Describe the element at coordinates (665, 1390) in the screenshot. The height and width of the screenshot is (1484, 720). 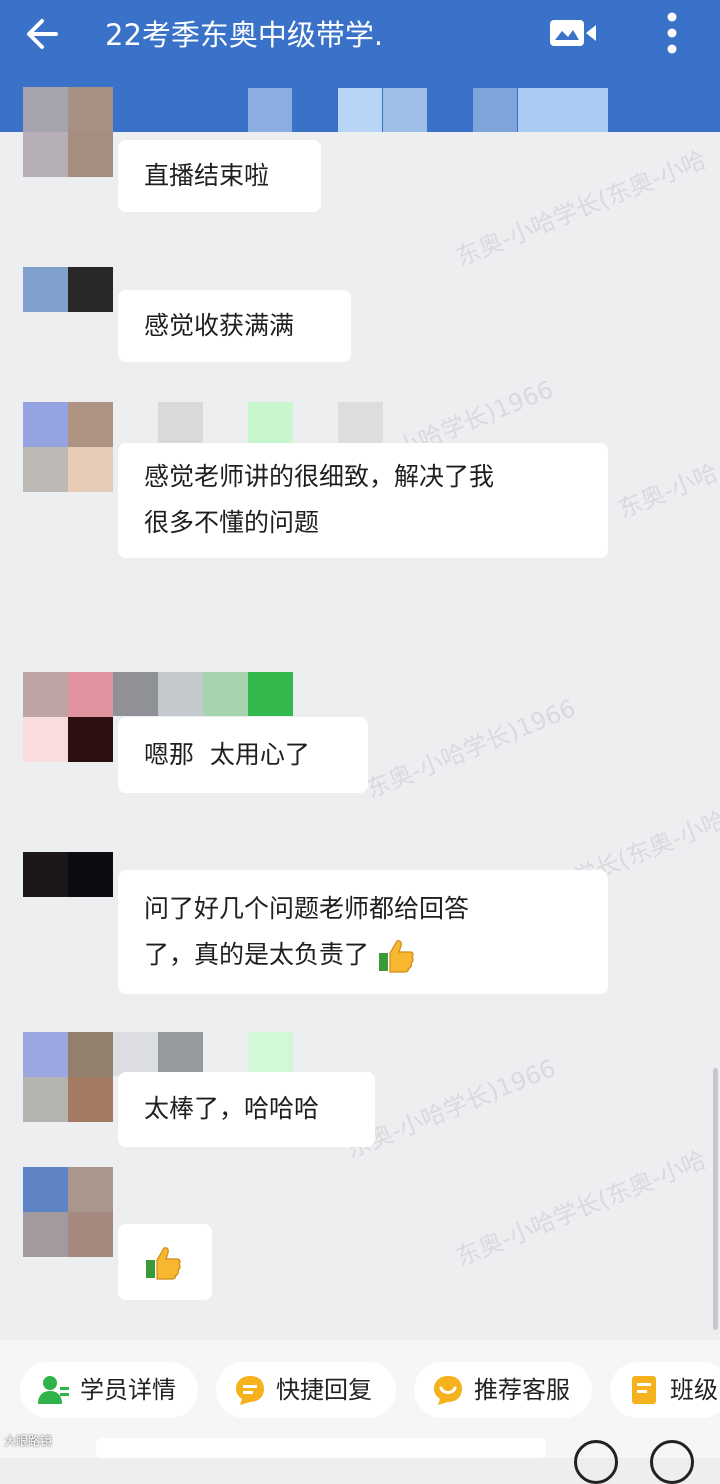
I see `quick-action-class: 班级` at that location.